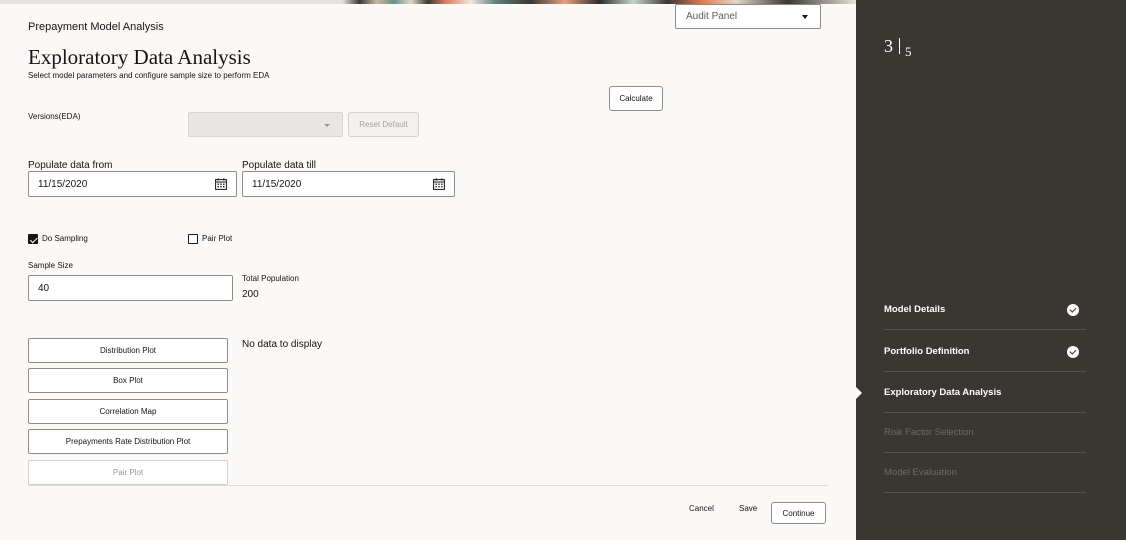  What do you see at coordinates (63, 184) in the screenshot?
I see `populate-from-value: 11/15/2020` at bounding box center [63, 184].